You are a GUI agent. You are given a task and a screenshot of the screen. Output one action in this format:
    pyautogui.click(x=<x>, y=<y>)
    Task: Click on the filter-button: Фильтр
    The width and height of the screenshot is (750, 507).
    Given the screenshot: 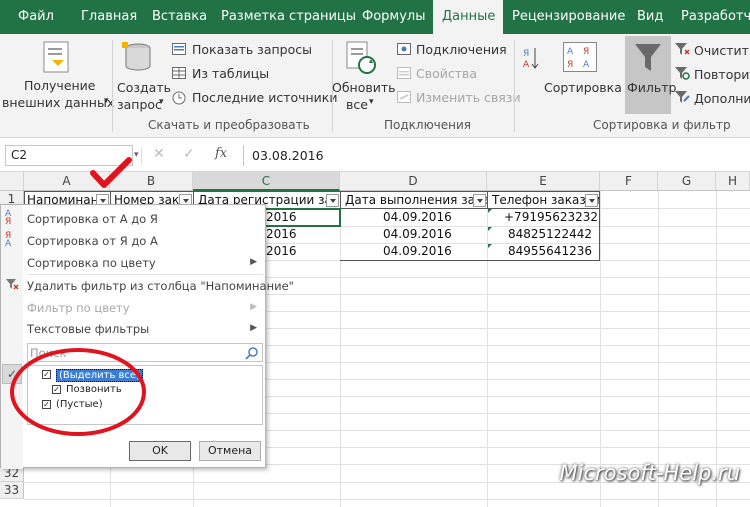 What is the action you would take?
    pyautogui.click(x=651, y=87)
    